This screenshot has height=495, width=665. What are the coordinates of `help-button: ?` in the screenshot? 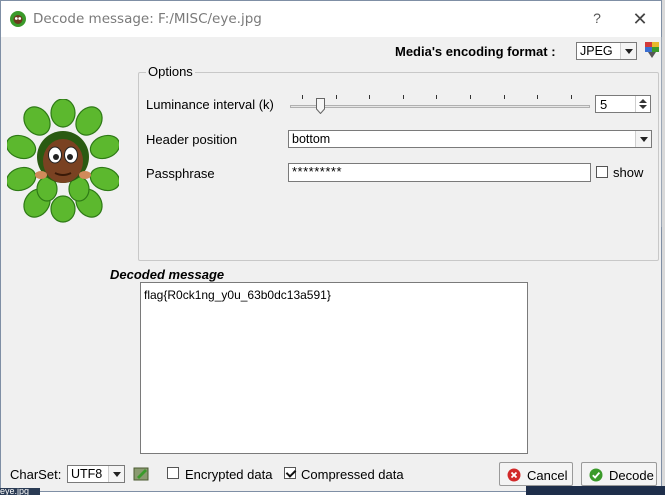 It's located at (597, 18).